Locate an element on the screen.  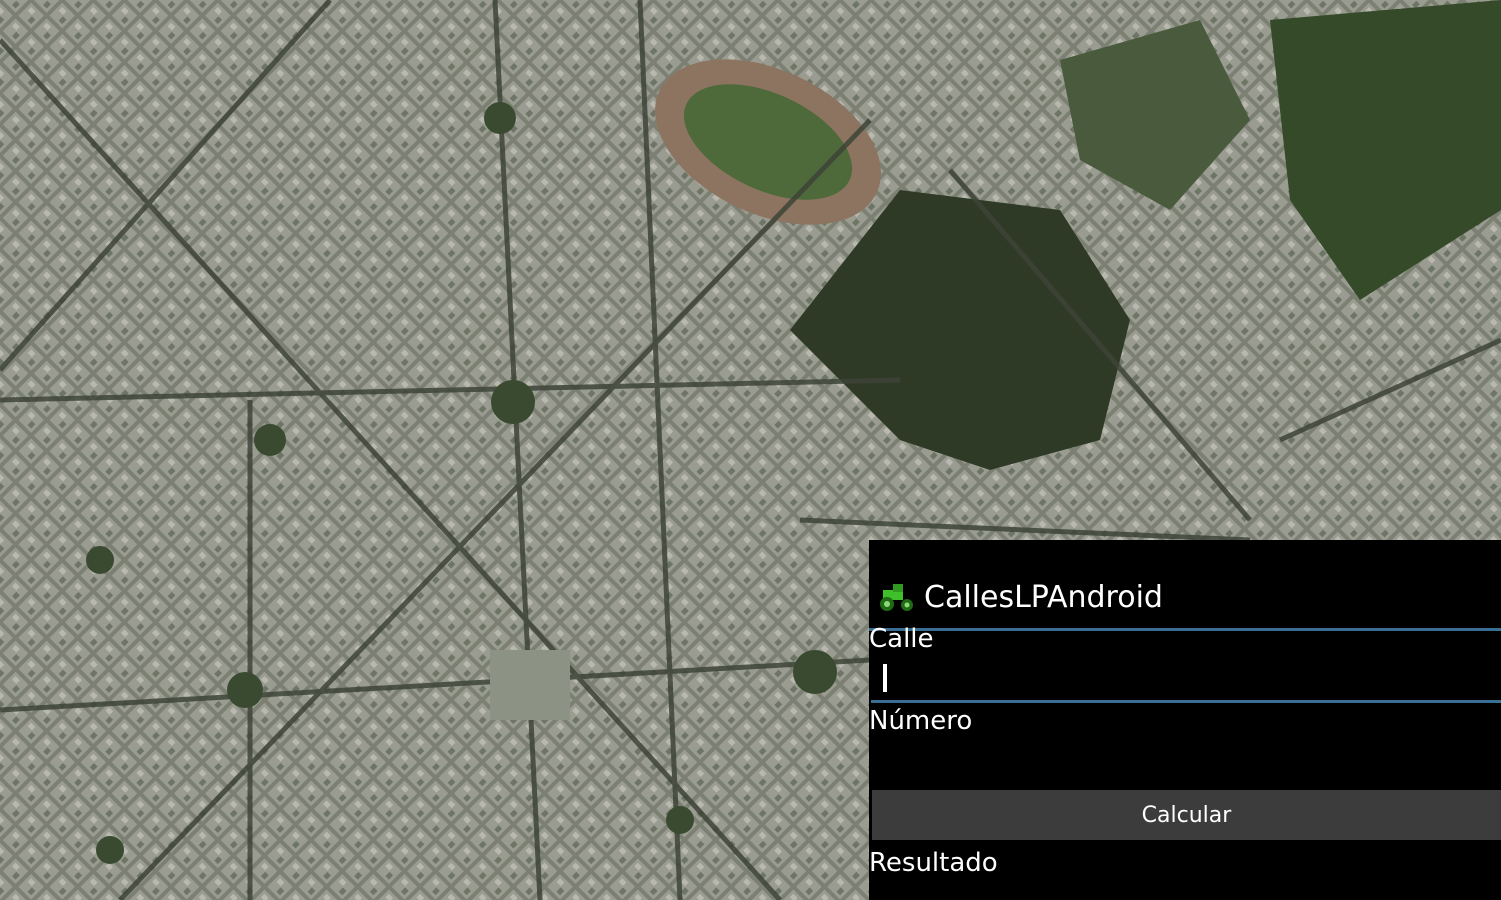
calle-input is located at coordinates (1186, 679).